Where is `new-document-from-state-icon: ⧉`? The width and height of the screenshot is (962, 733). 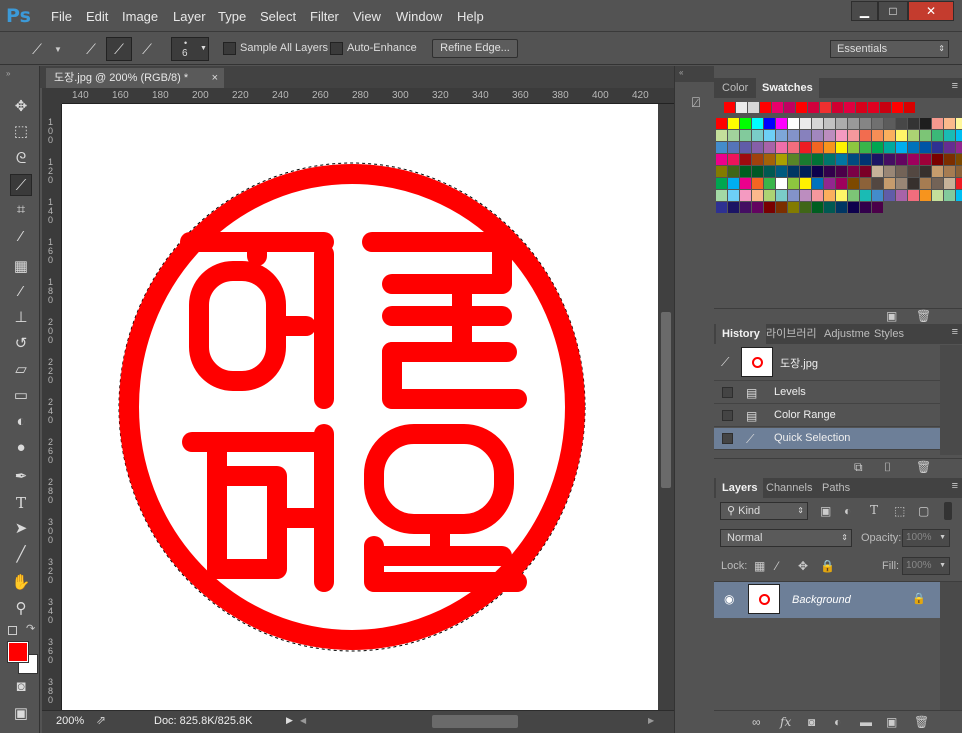
new-document-from-state-icon: ⧉ is located at coordinates (858, 467).